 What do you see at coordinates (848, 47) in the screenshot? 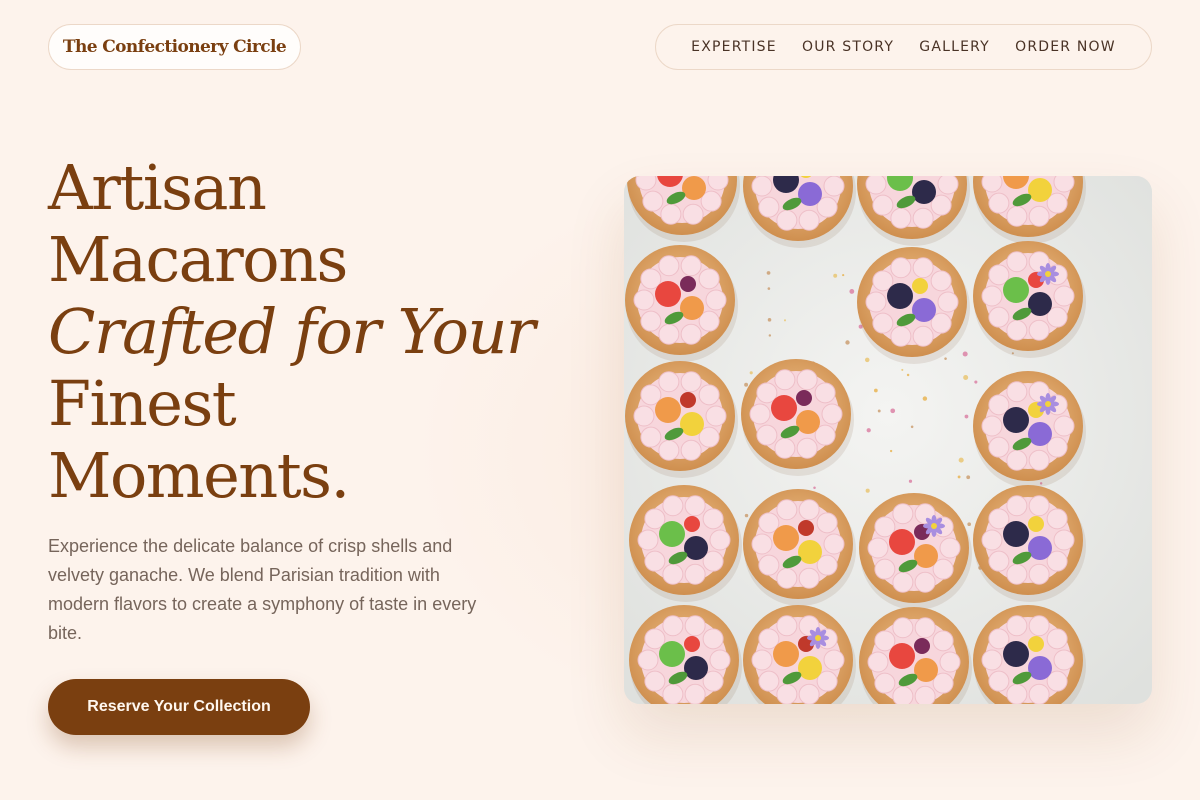
I see `nav-item-our-story: OUR STORY` at bounding box center [848, 47].